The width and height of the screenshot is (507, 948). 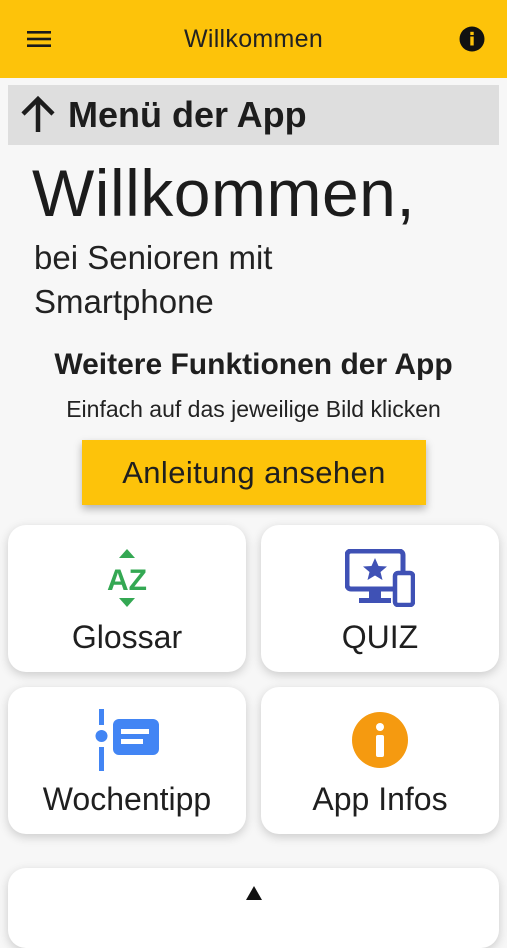 I want to click on functions-heading: Weitere Funktionen der App, so click(x=253, y=364).